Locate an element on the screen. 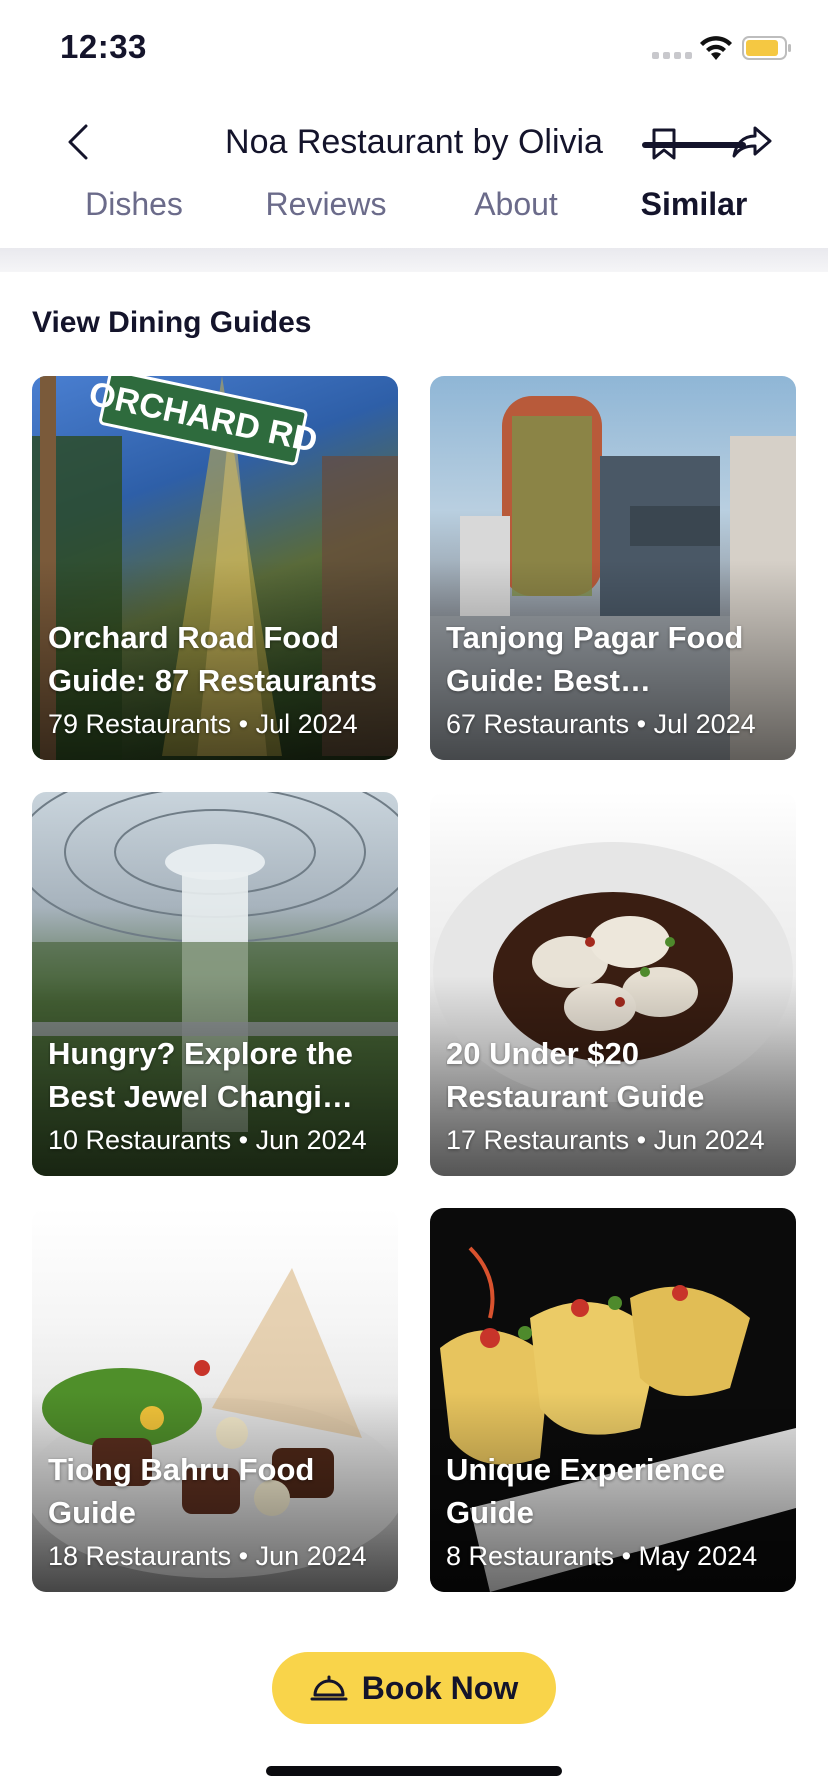 This screenshot has width=828, height=1792. book-now-button: Book Now is located at coordinates (414, 1688).